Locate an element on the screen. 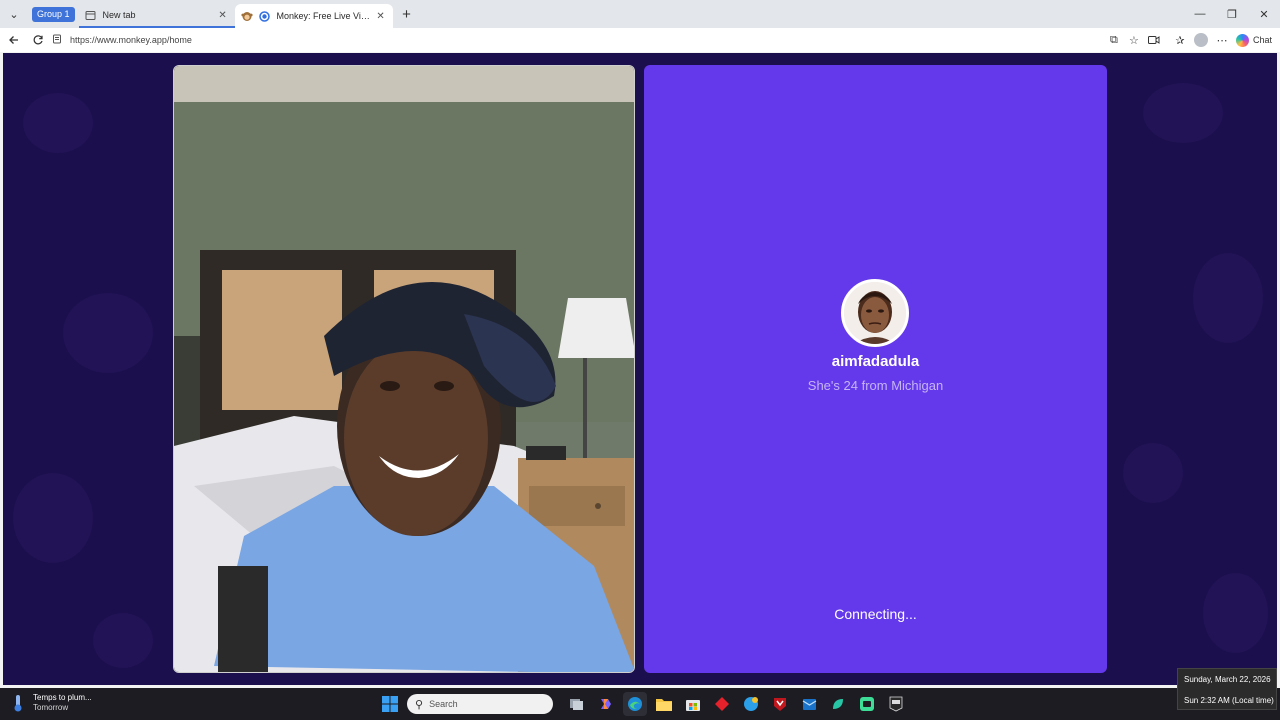 This screenshot has width=1280, height=720. reload-icon is located at coordinates (38, 40).